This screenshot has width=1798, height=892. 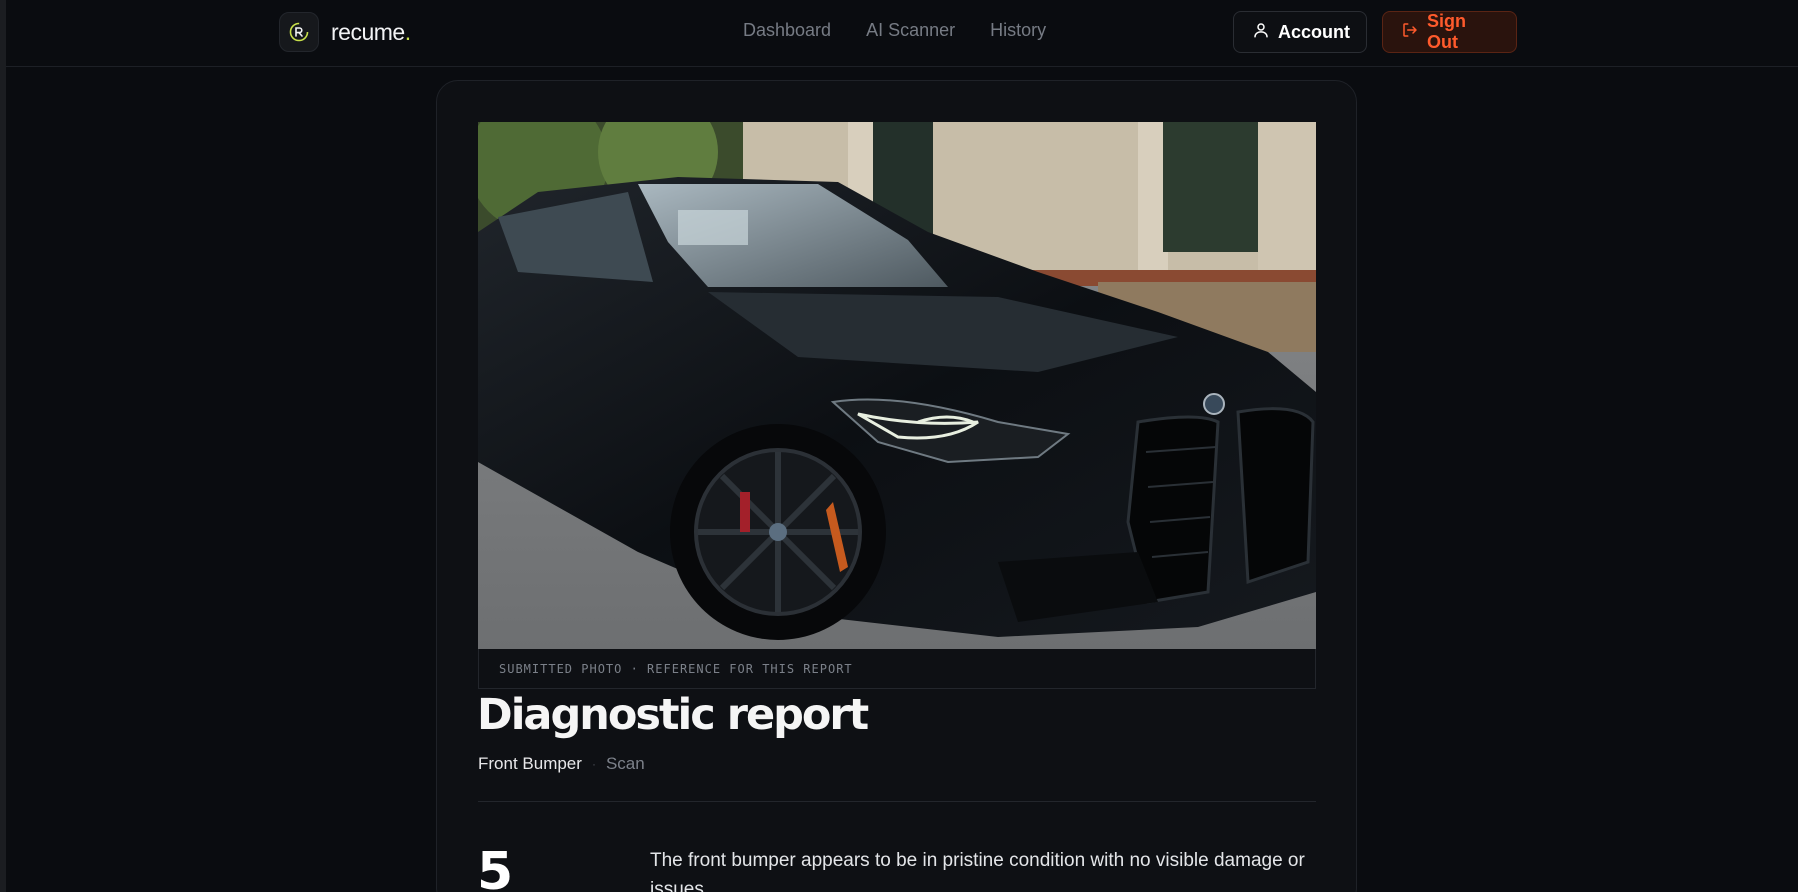 What do you see at coordinates (3, 446) in the screenshot?
I see `window-left-edge` at bounding box center [3, 446].